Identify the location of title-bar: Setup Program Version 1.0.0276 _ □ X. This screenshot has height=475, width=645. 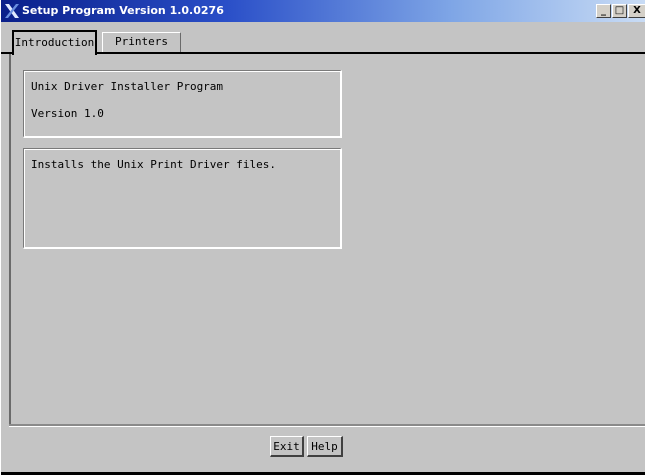
(323, 11).